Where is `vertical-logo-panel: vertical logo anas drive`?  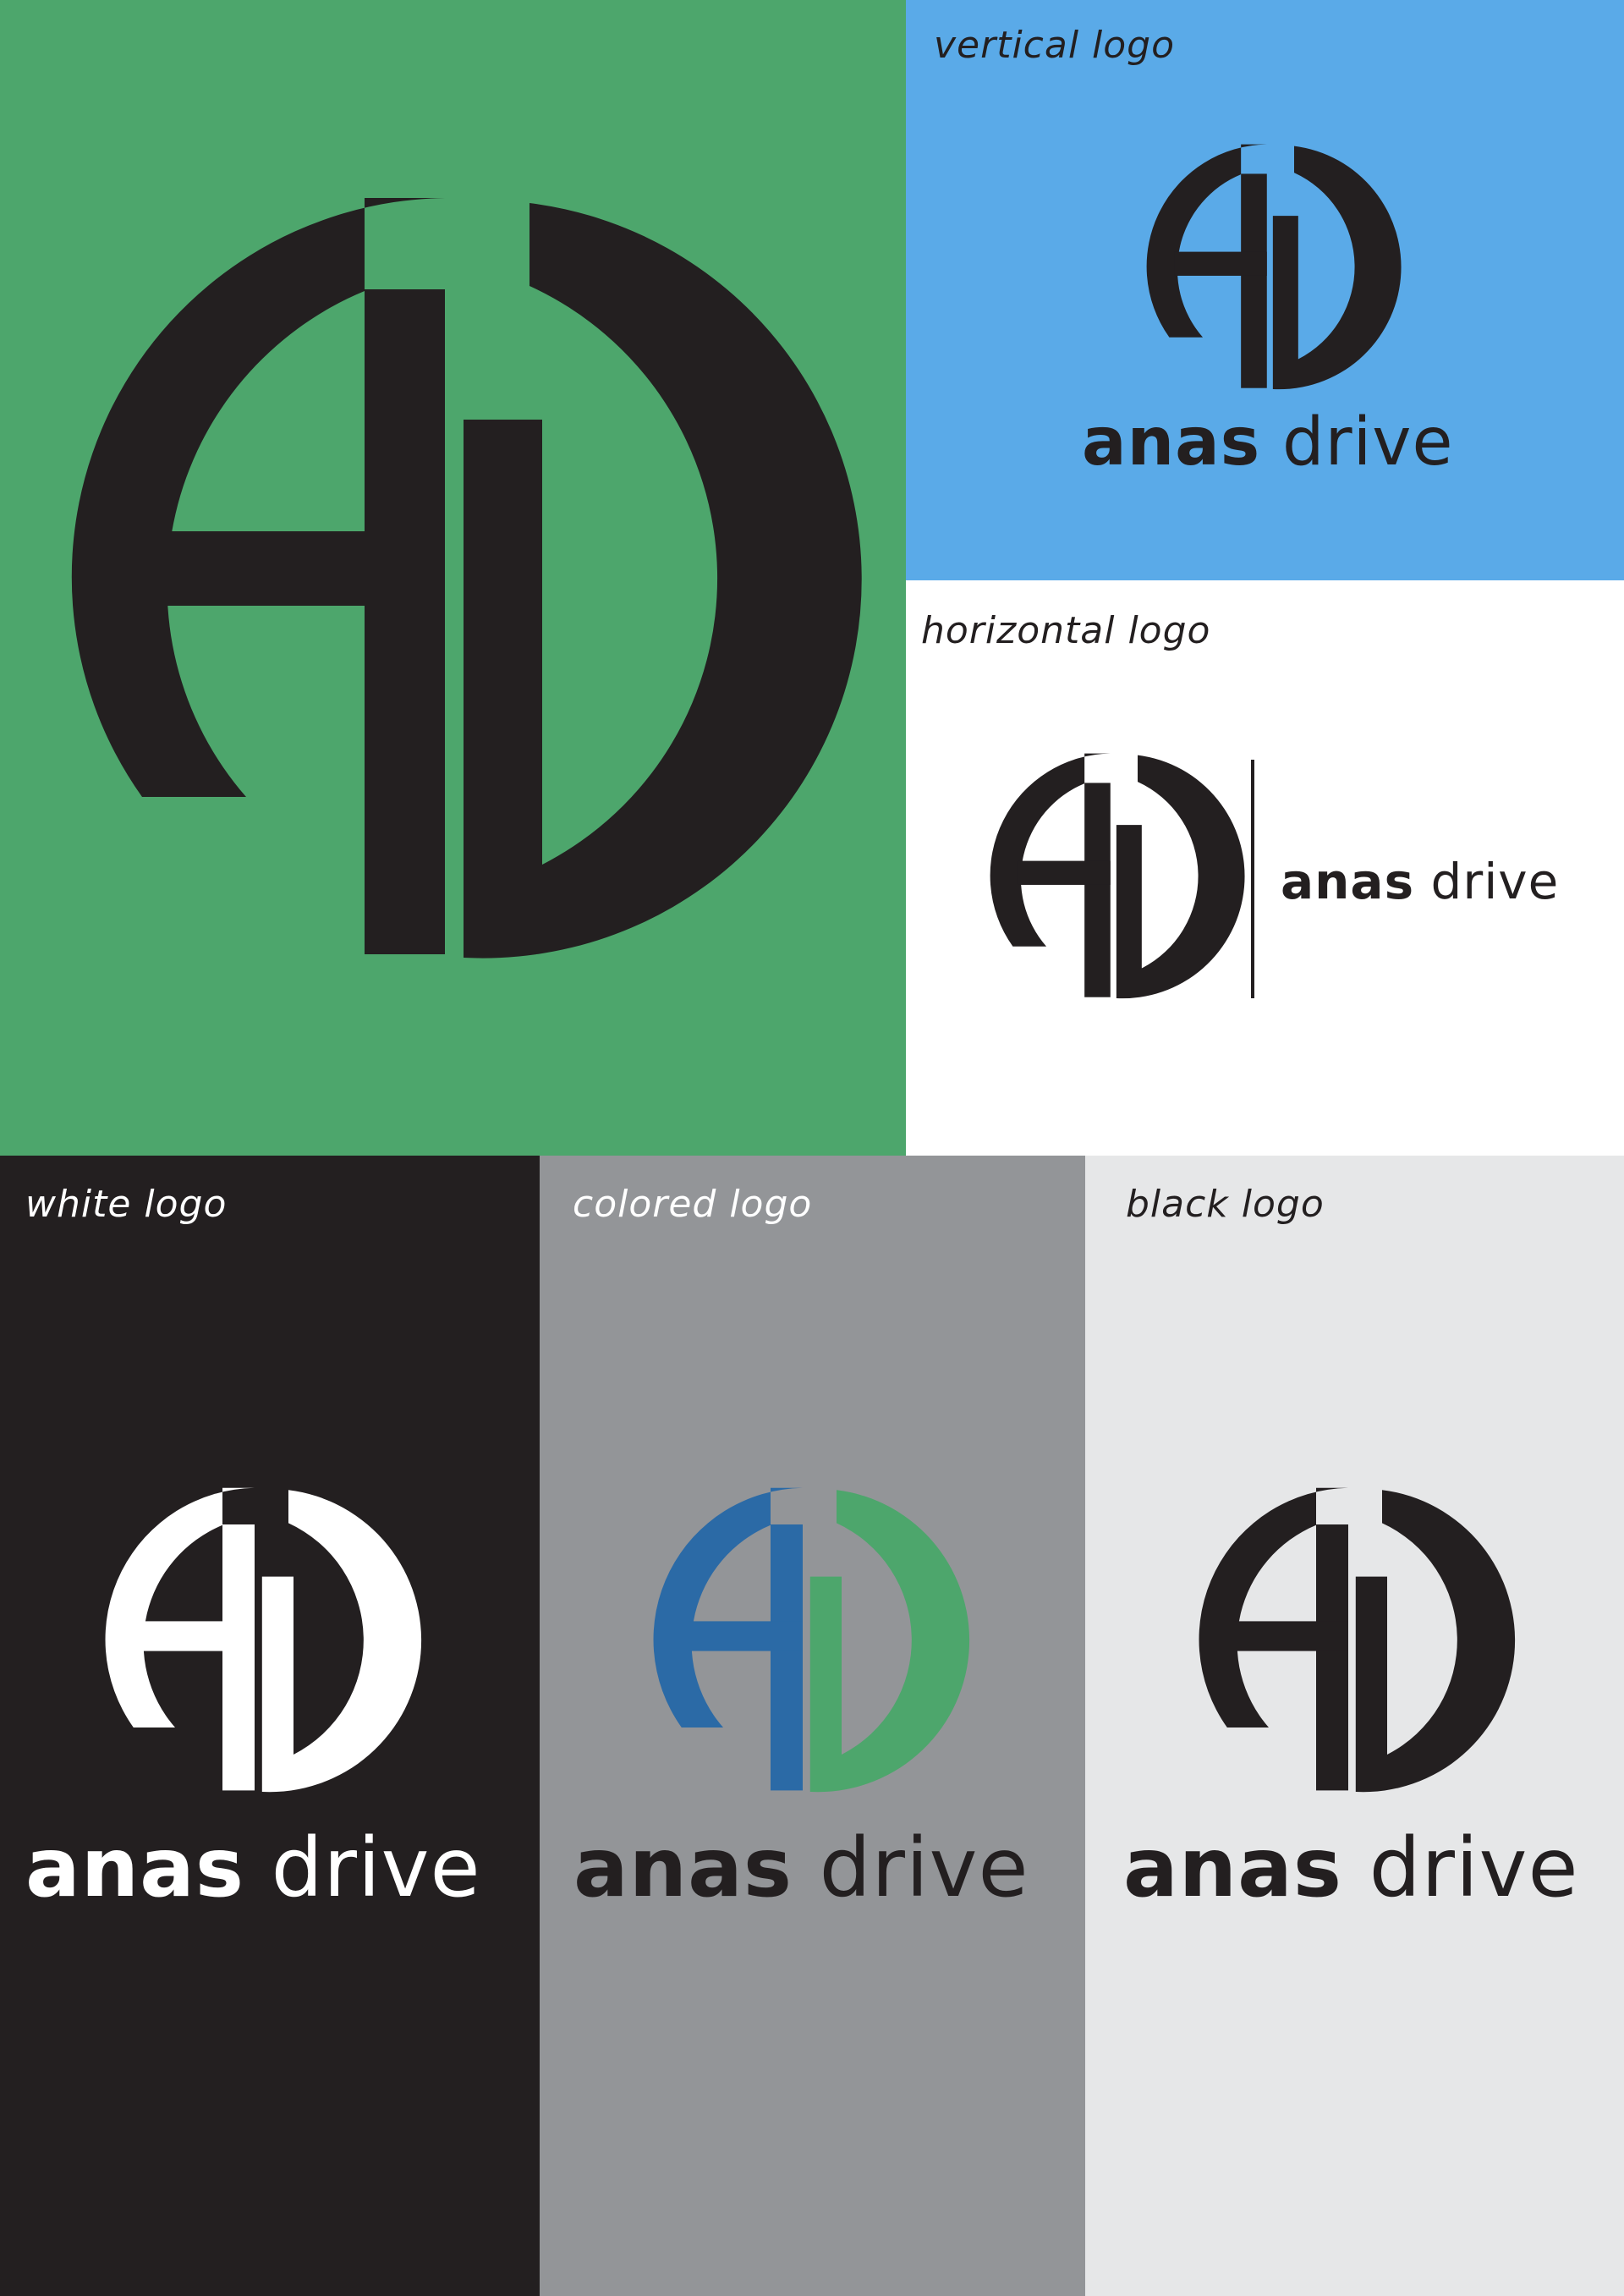 vertical-logo-panel: vertical logo anas drive is located at coordinates (1265, 290).